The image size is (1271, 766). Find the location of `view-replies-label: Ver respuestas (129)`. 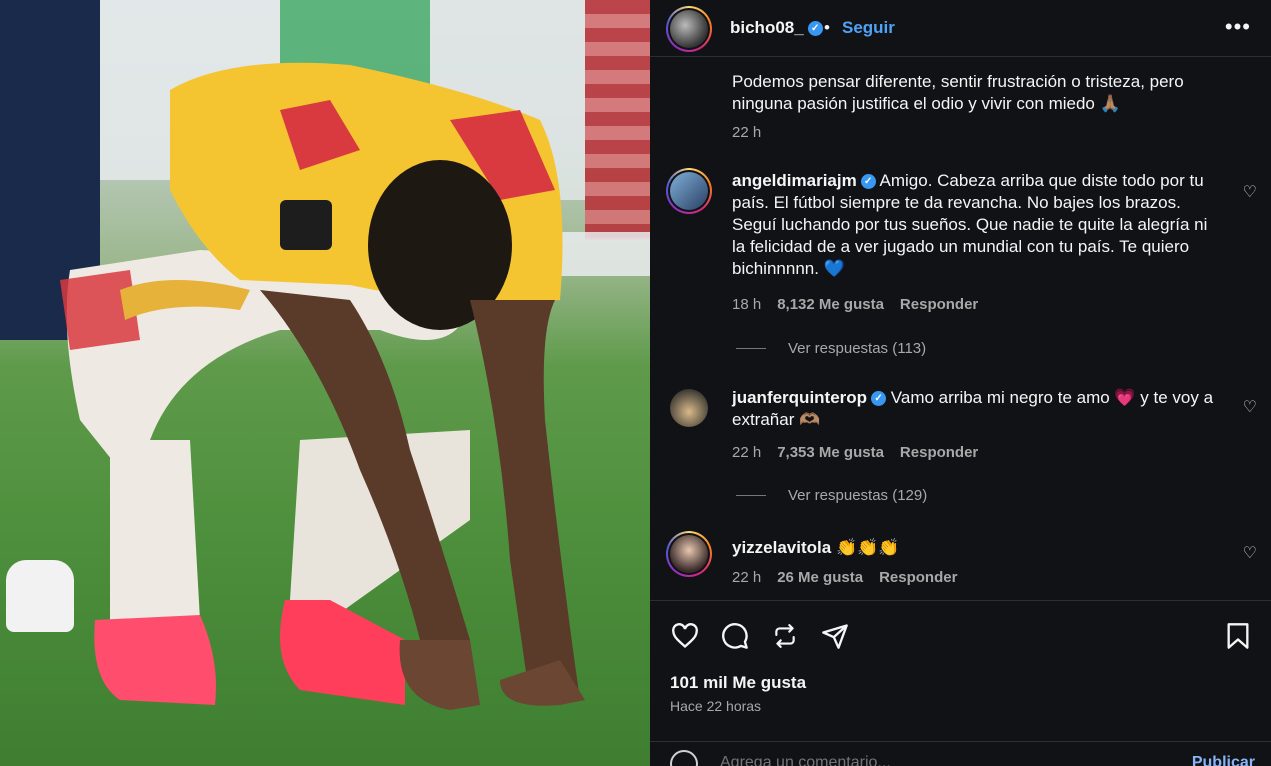

view-replies-label: Ver respuestas (129) is located at coordinates (857, 495).